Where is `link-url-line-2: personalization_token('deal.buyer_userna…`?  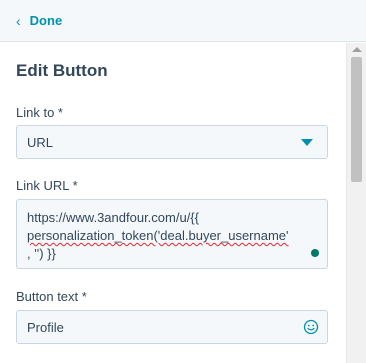
link-url-line-2: personalization_token('deal.buyer_userna… is located at coordinates (158, 235).